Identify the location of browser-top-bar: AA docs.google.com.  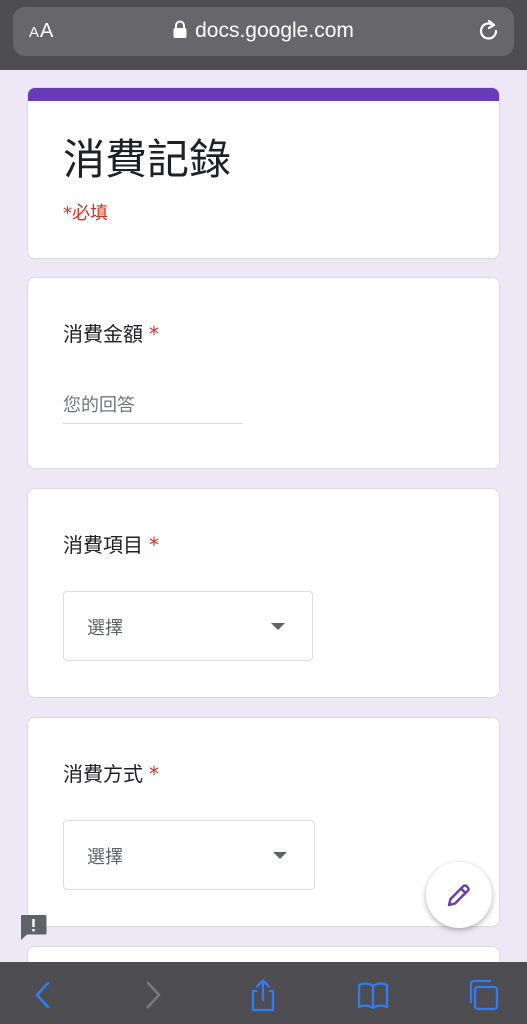
(263, 35).